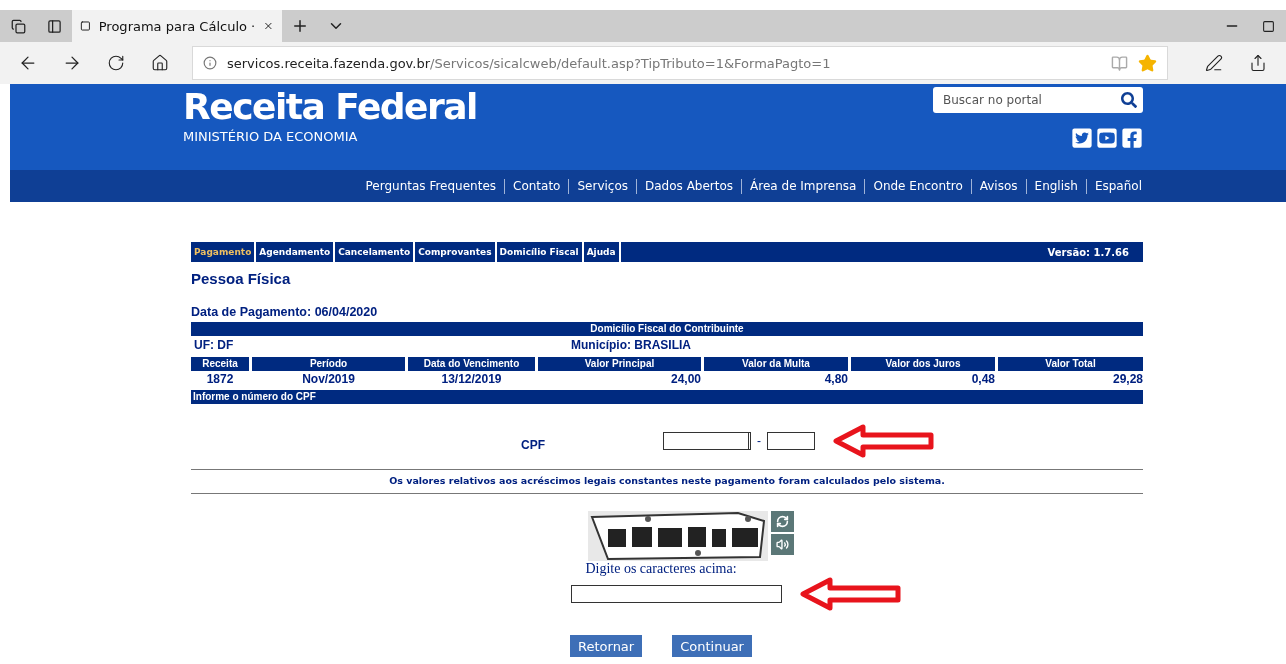 The height and width of the screenshot is (664, 1286). Describe the element at coordinates (923, 364) in the screenshot. I see `column-header: Valor dos Juros` at that location.